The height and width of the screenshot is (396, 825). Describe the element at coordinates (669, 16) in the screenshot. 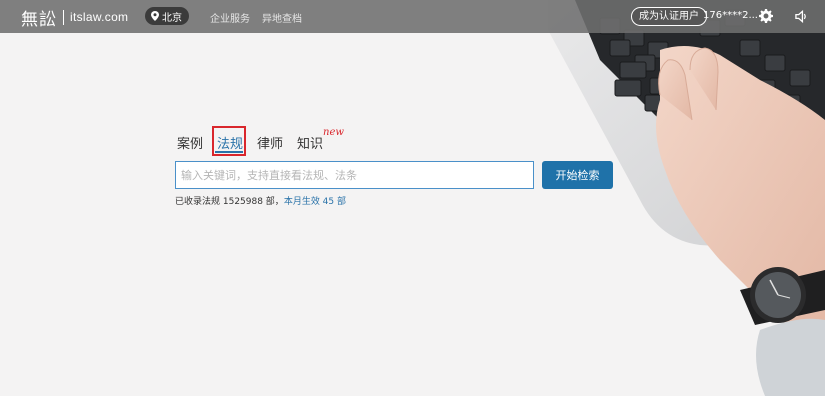

I see `become-verified-user-button: 成为认证用户` at that location.